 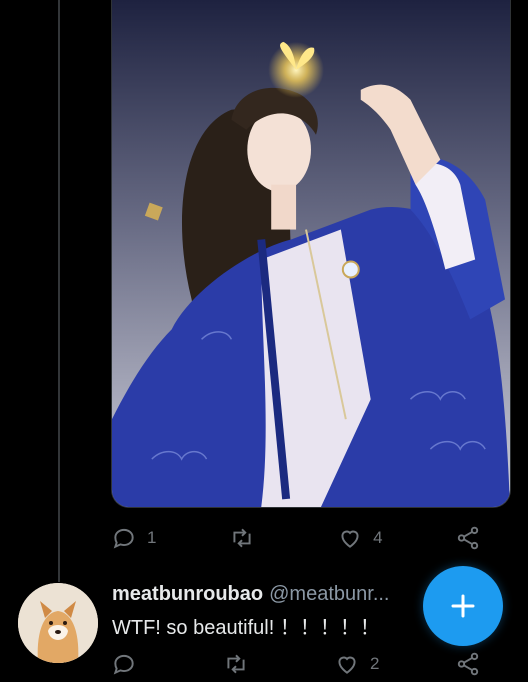 I want to click on like-button: 4, so click(x=360, y=538).